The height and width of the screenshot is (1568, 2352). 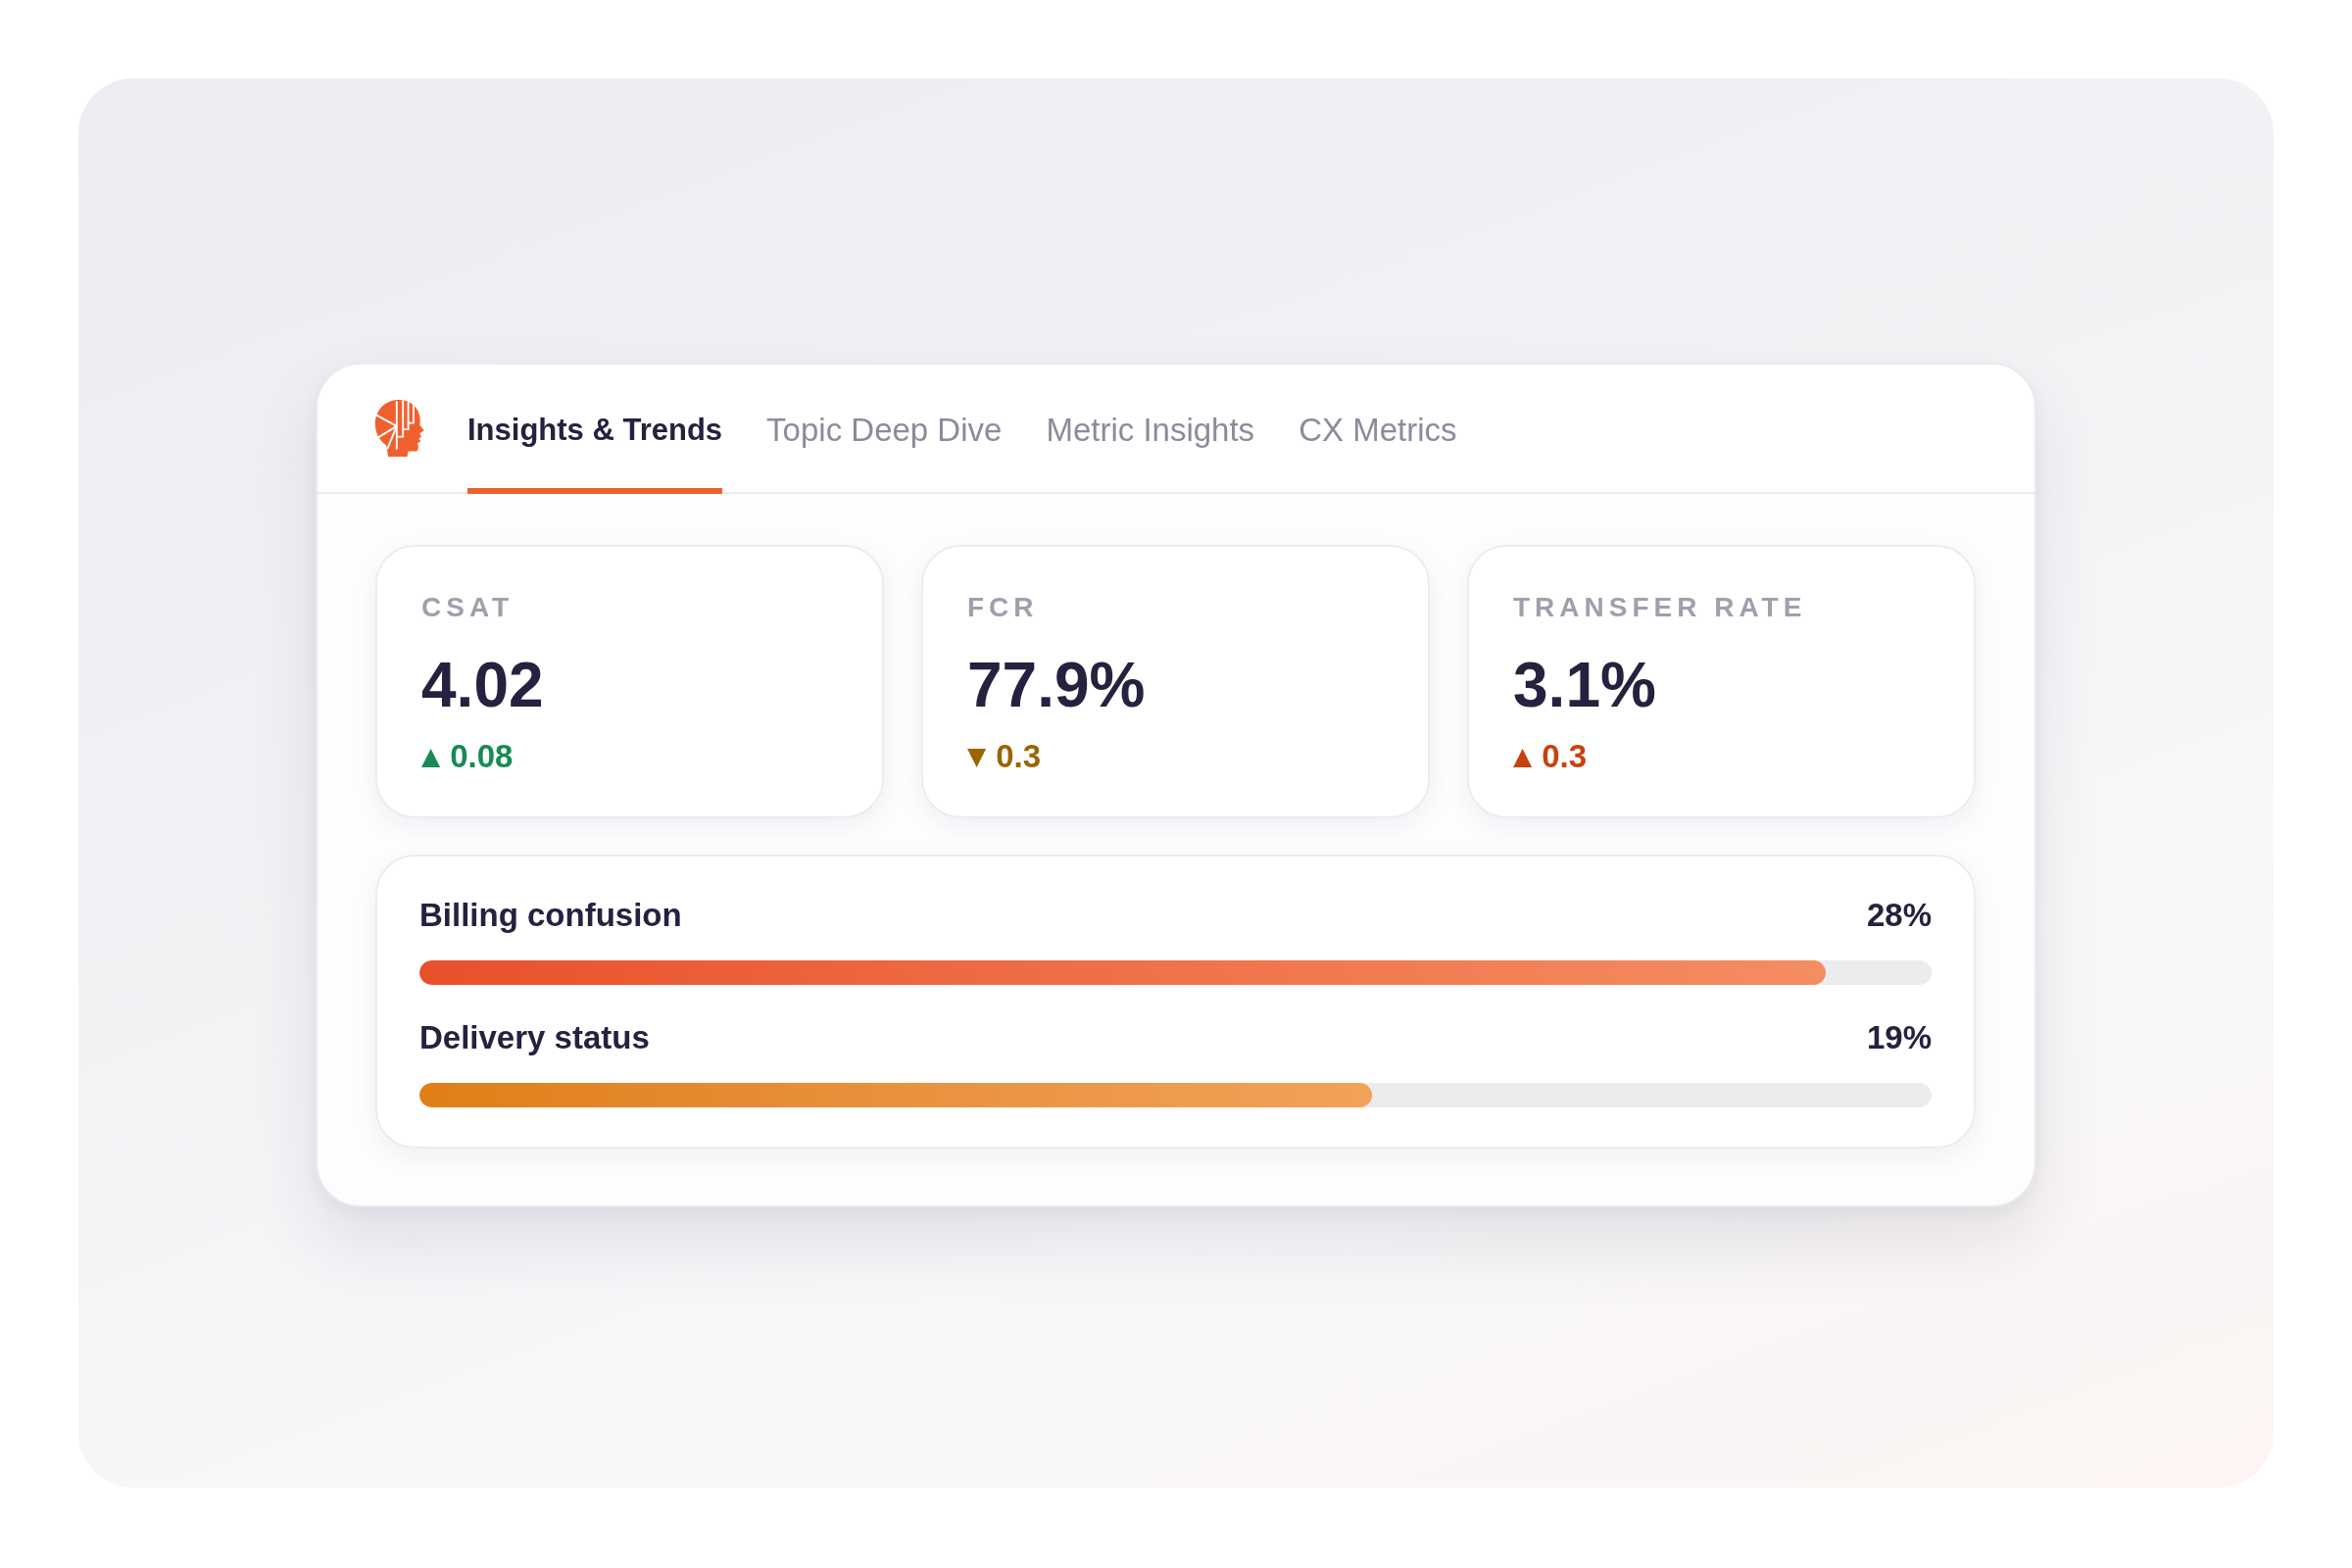 I want to click on head-logo-icon, so click(x=399, y=428).